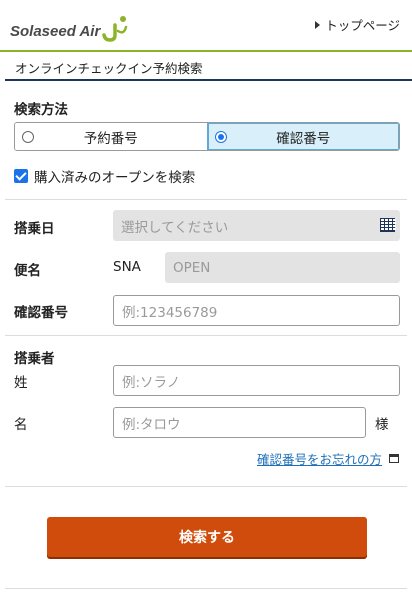 The width and height of the screenshot is (412, 605). I want to click on calendar-icon, so click(388, 225).